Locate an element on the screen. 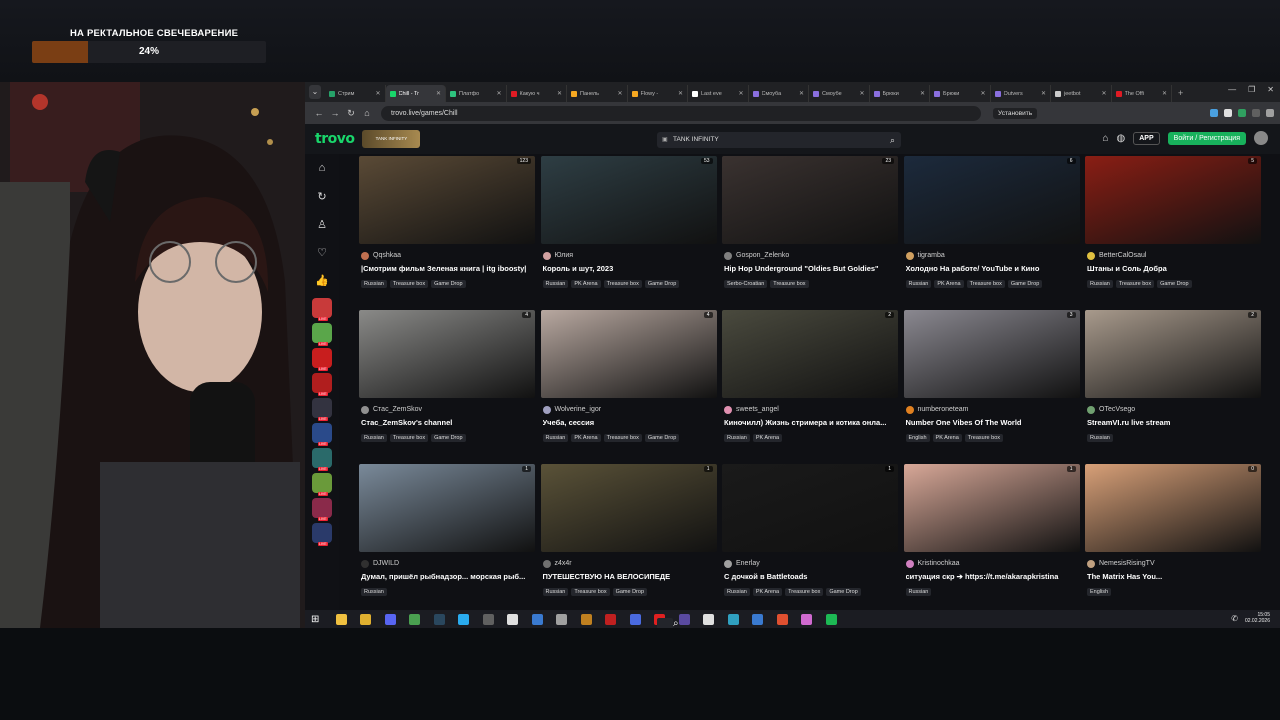 The image size is (1280, 720). streamer-line: OTecVsego is located at coordinates (1111, 409).